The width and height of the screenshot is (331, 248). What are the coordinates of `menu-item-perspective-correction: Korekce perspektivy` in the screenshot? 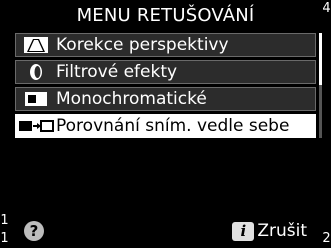 It's located at (165, 45).